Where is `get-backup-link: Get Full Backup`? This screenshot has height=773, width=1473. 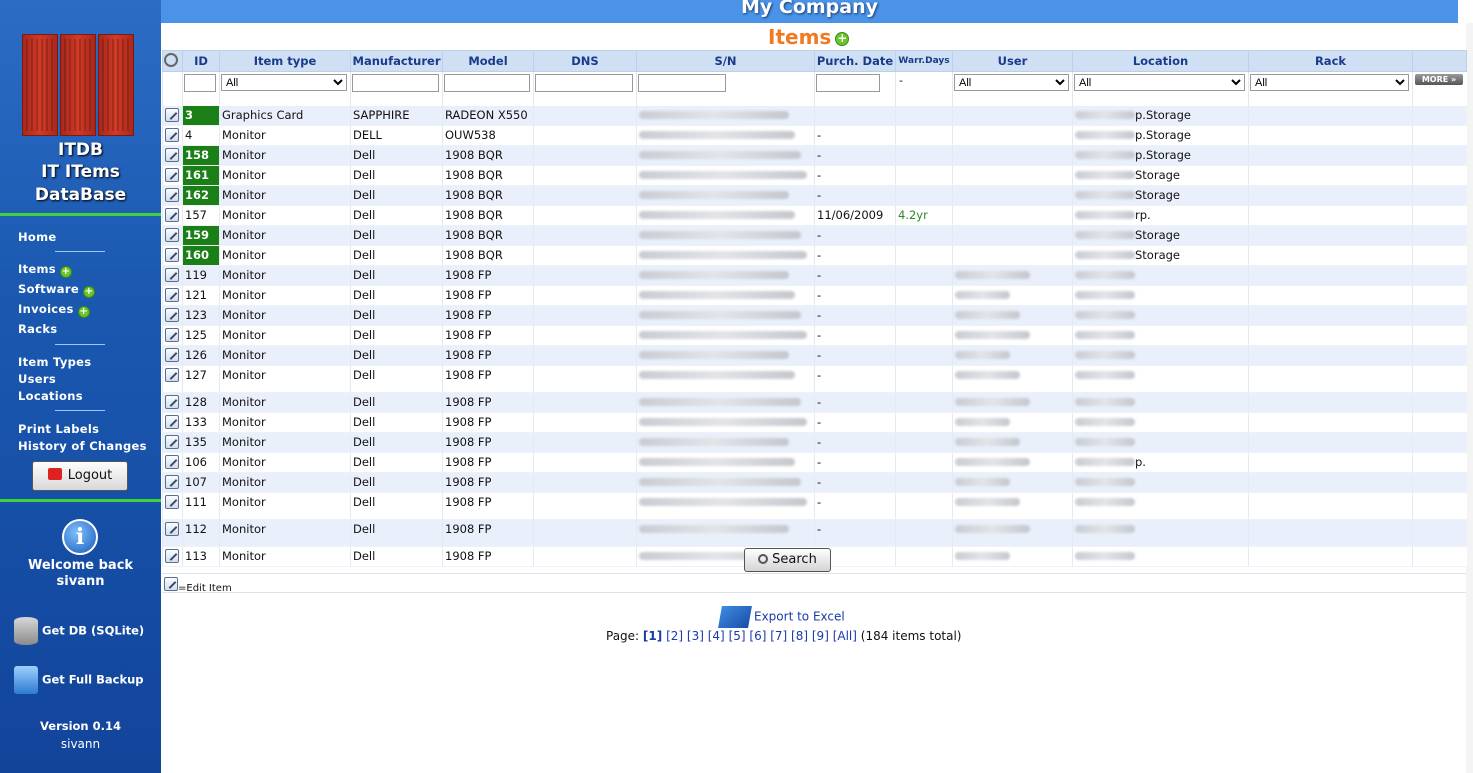 get-backup-link: Get Full Backup is located at coordinates (79, 680).